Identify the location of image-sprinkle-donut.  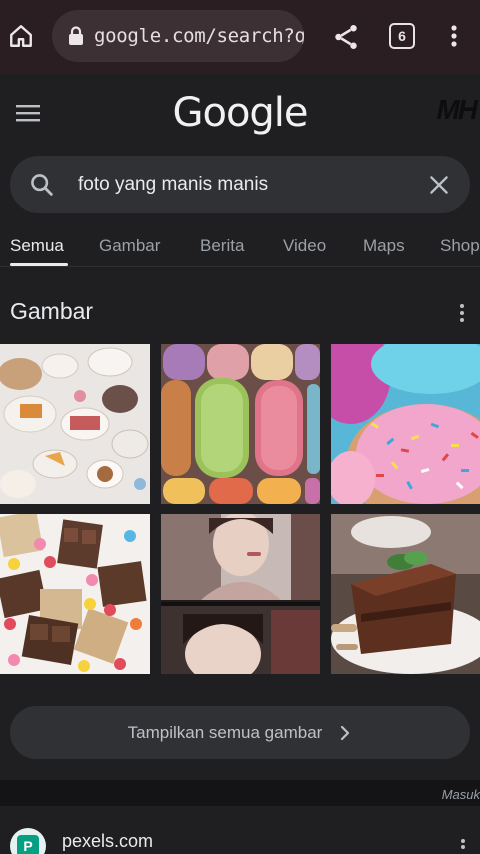
(405, 424).